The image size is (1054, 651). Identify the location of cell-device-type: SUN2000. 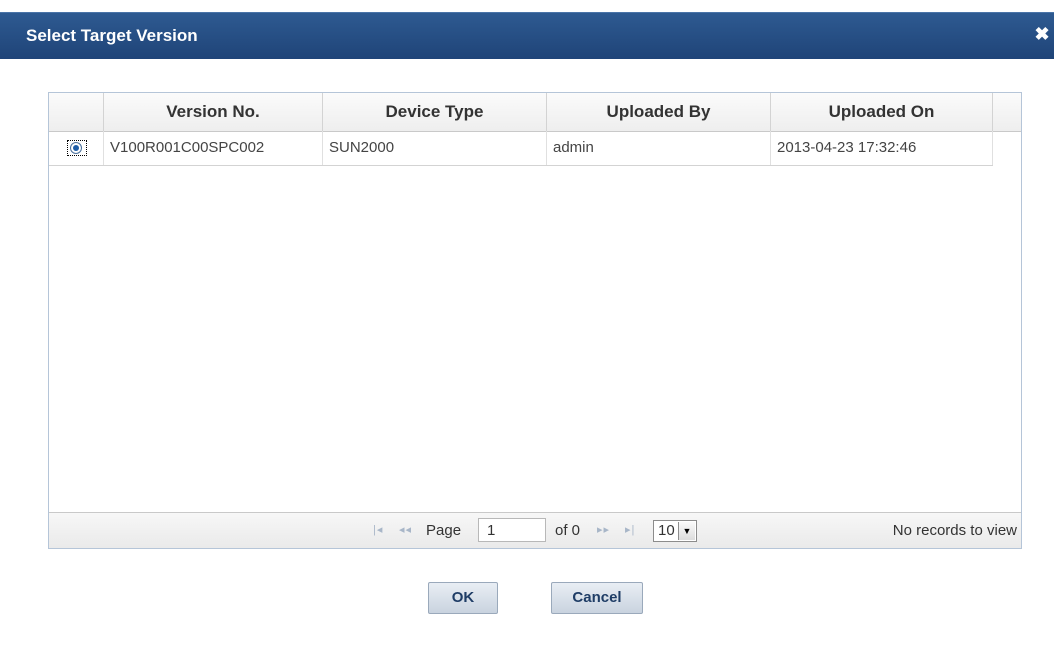
(435, 148).